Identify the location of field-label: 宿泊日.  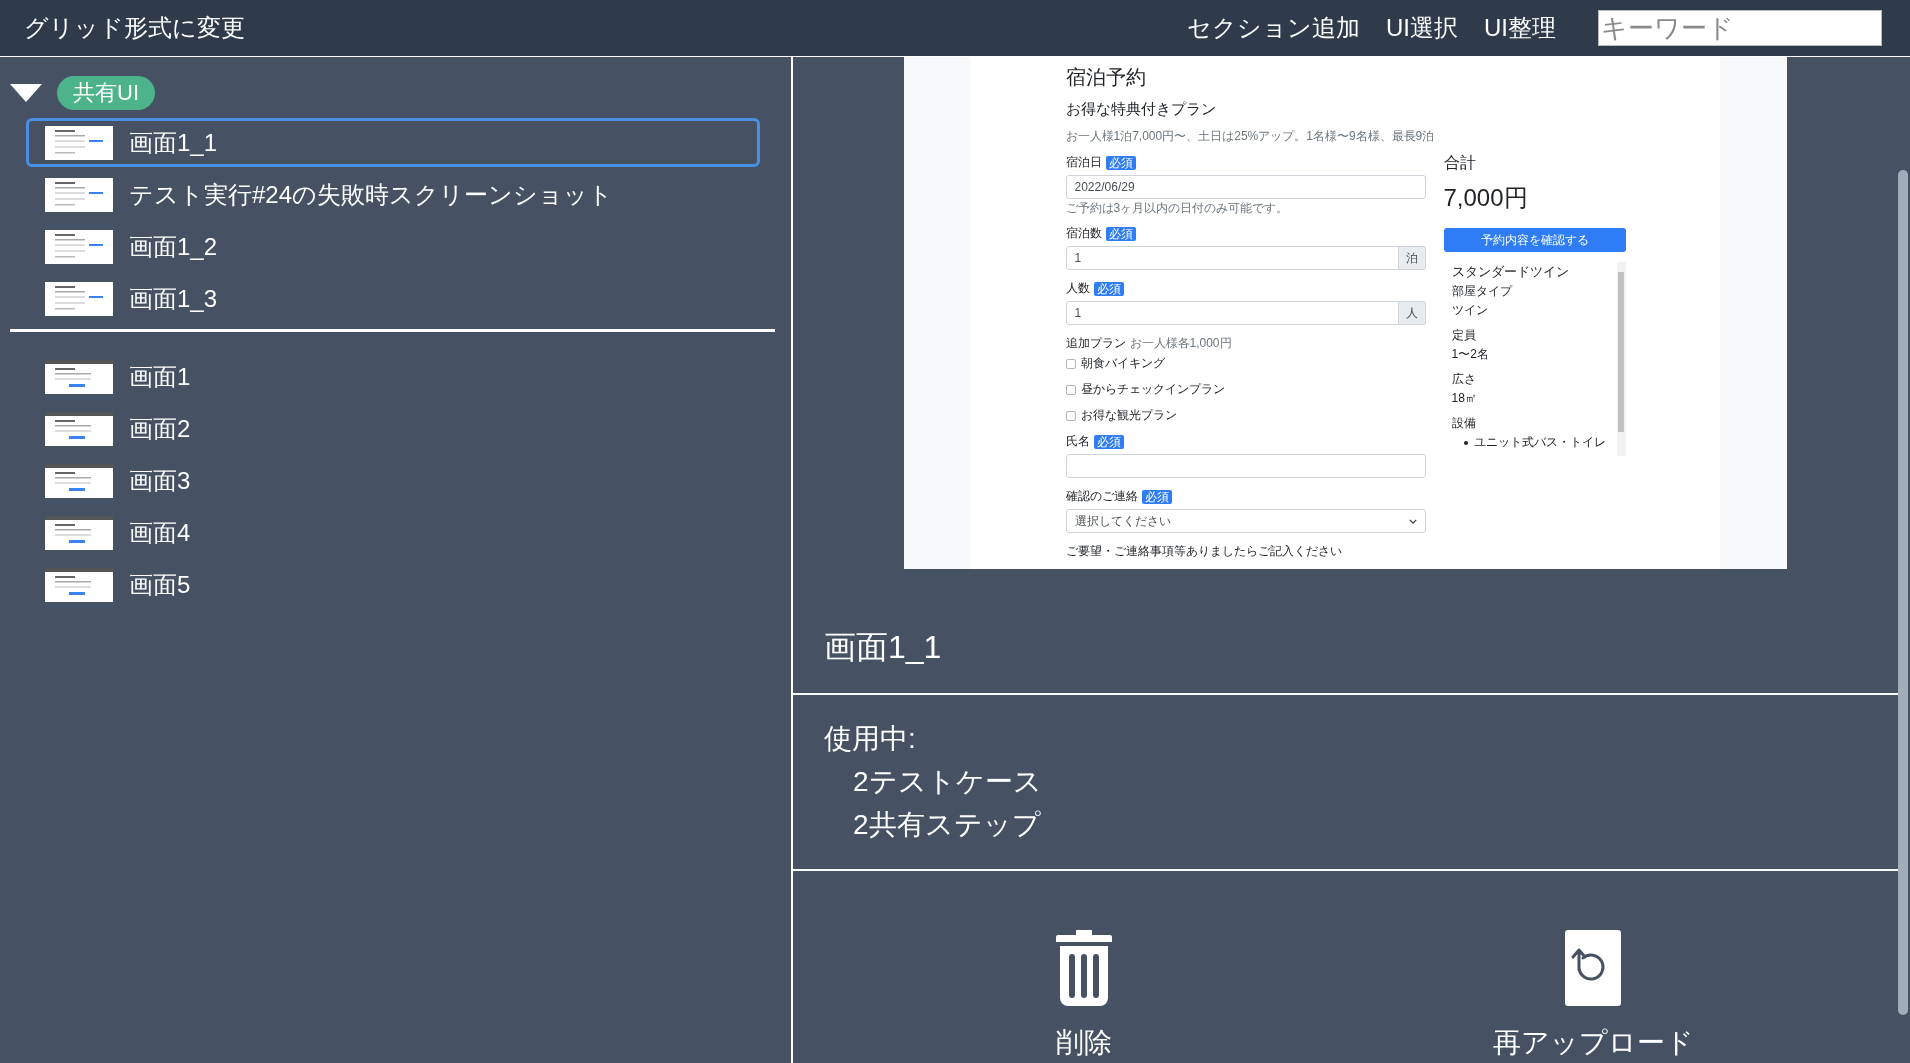
(1083, 162).